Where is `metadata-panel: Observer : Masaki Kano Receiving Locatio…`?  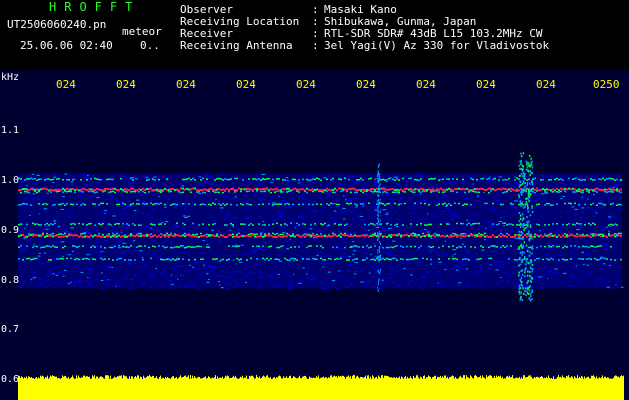
metadata-panel: Observer : Masaki Kano Receiving Locatio… is located at coordinates (364, 28).